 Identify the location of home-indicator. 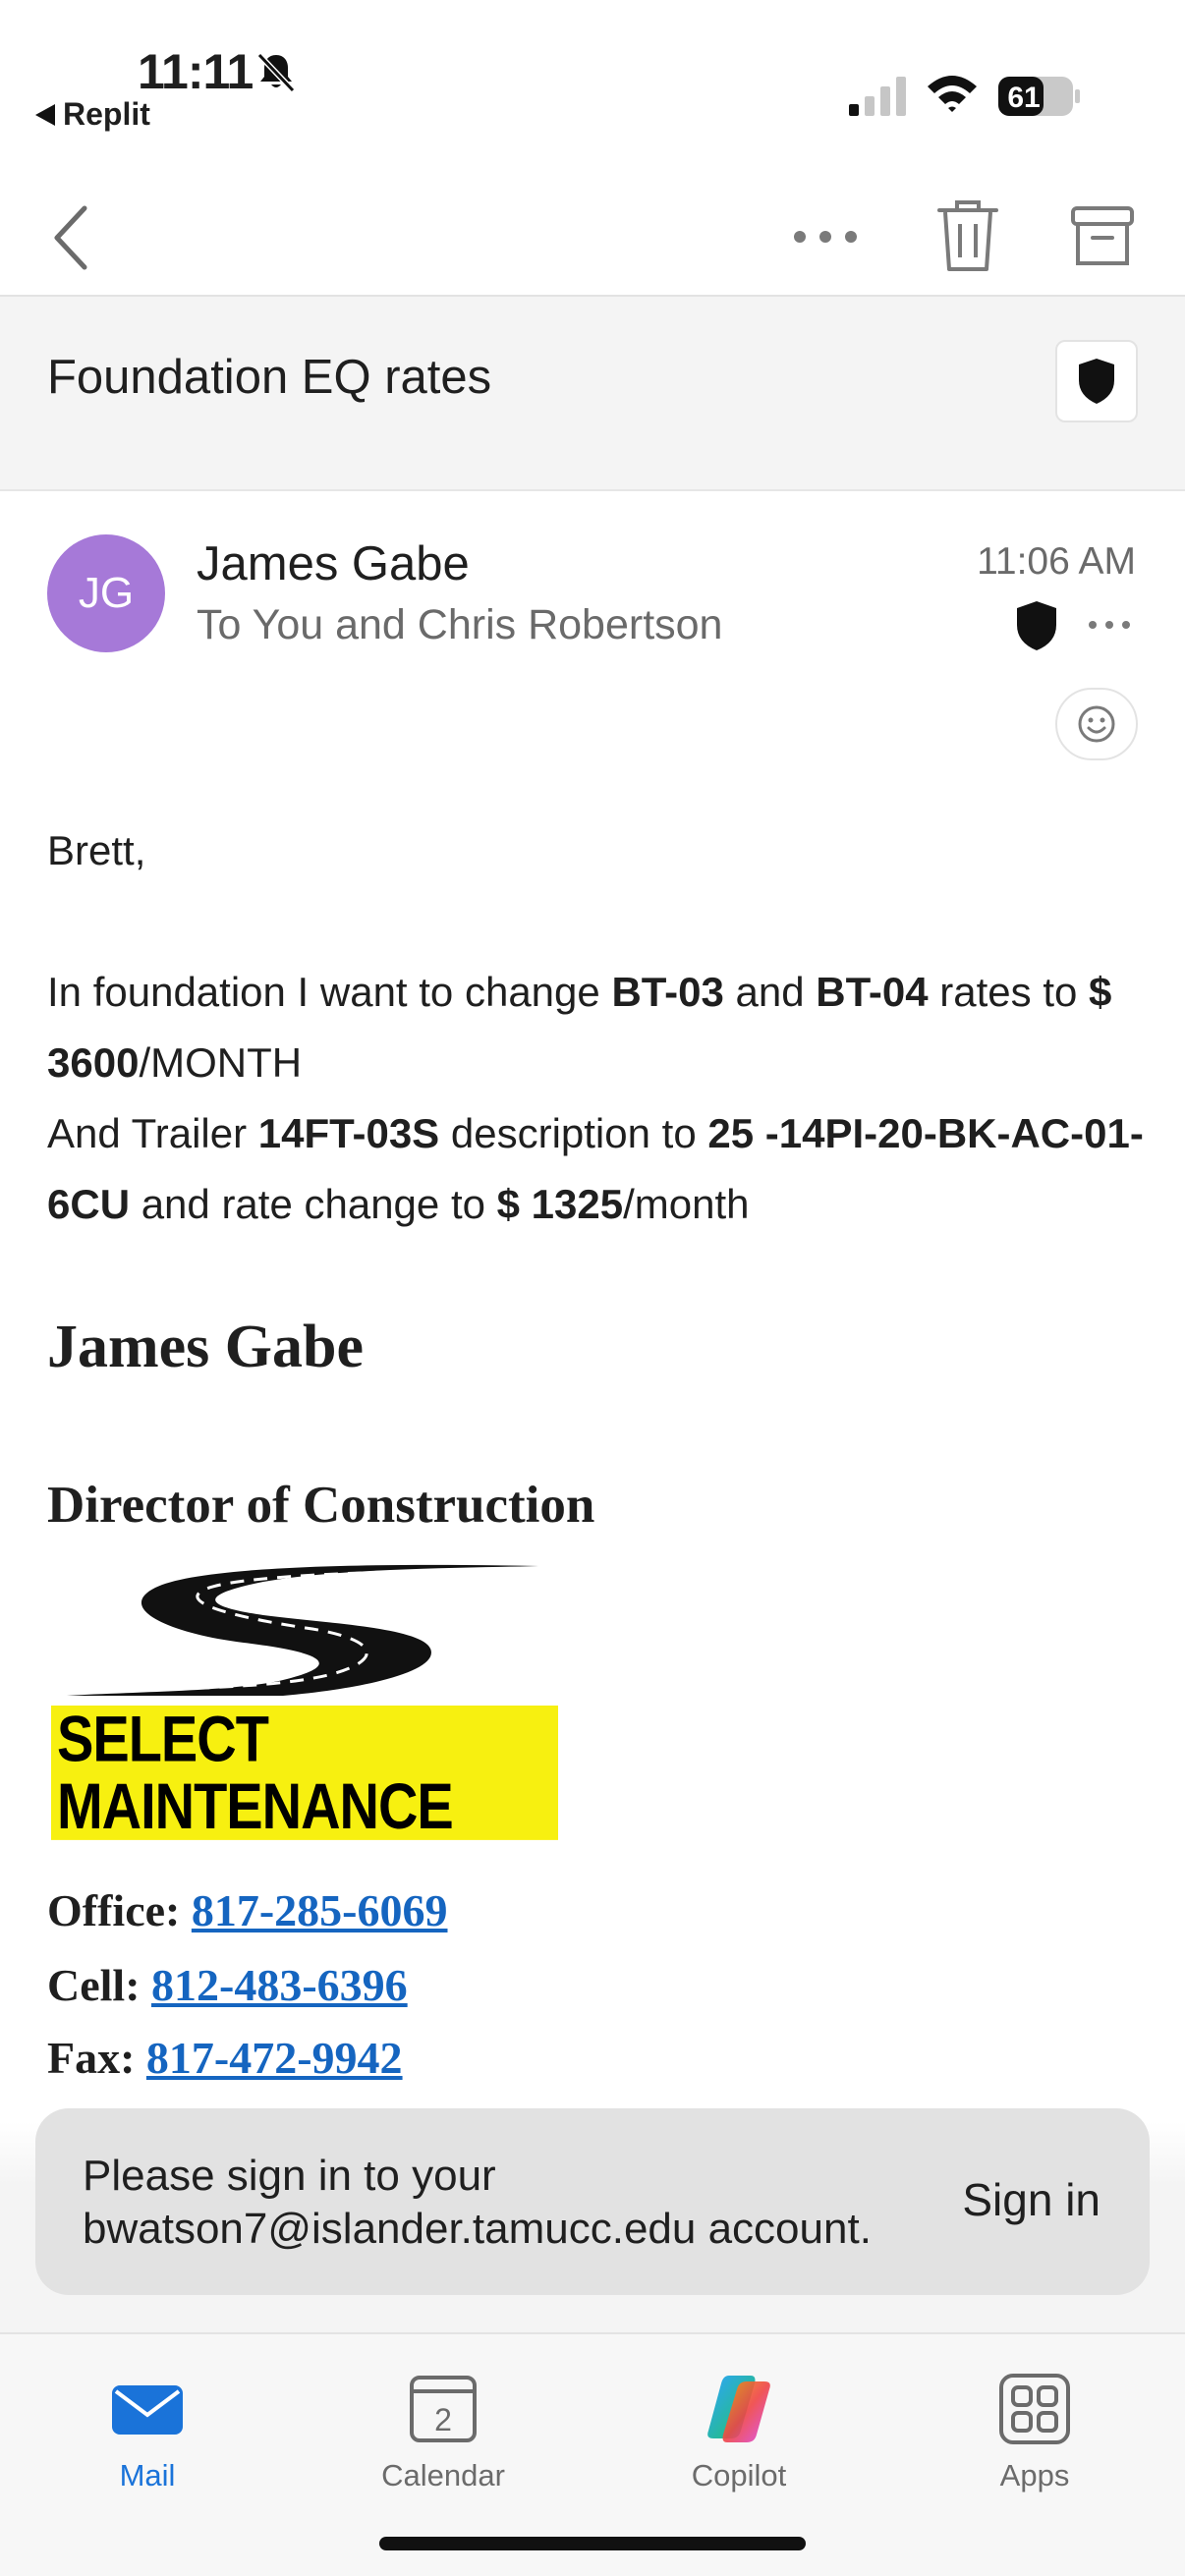
(592, 2543).